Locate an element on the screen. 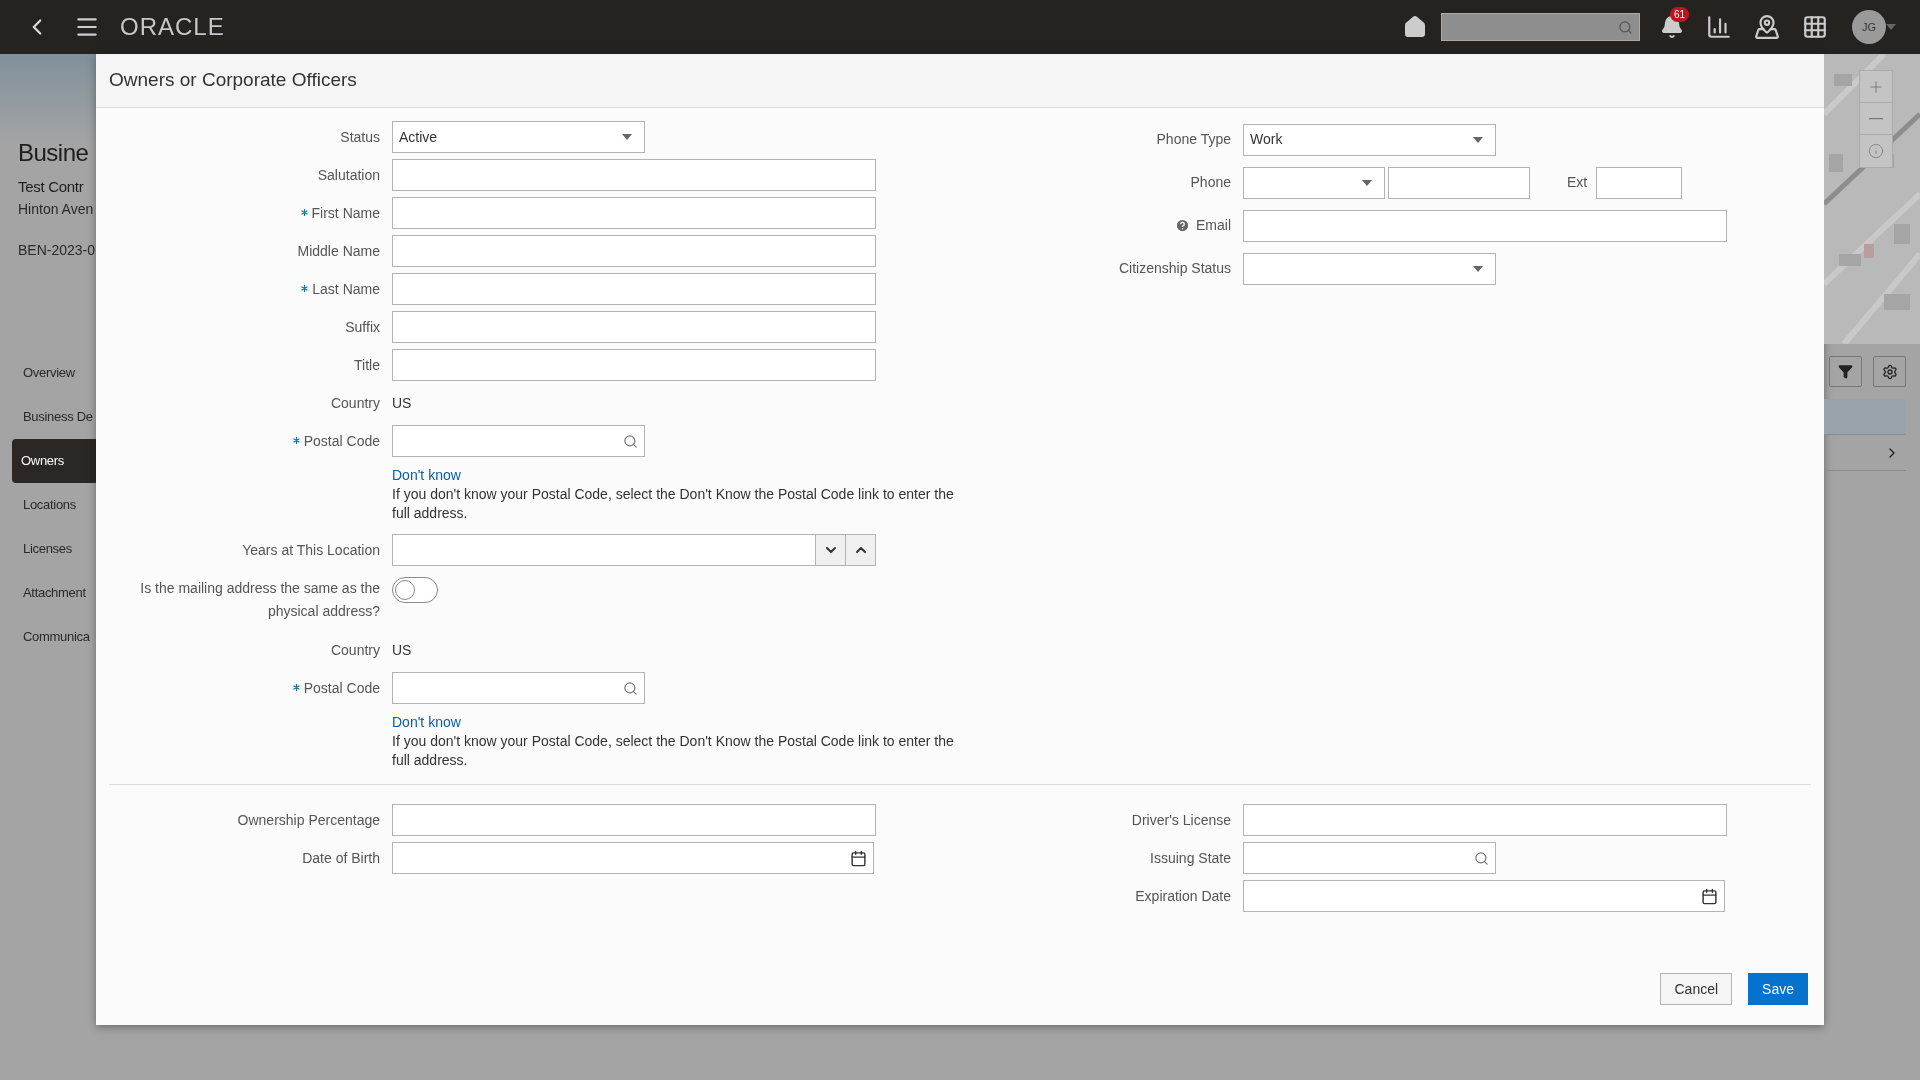 This screenshot has height=1080, width=1920. record-name: Test Contr is located at coordinates (51, 187).